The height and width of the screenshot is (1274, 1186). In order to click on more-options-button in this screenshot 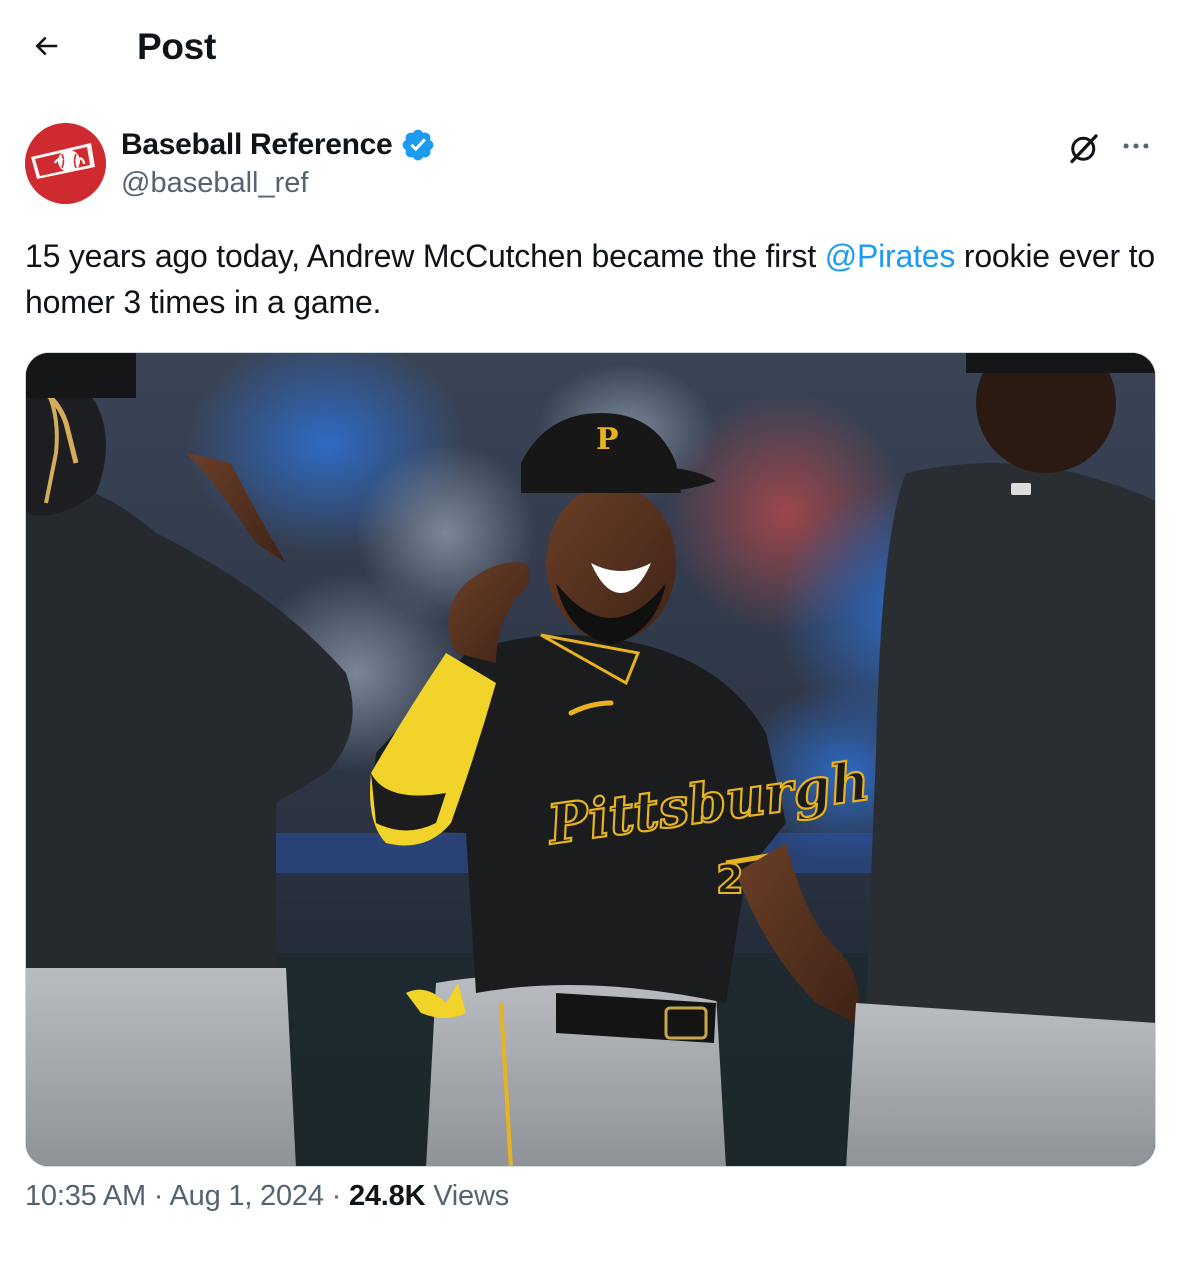, I will do `click(1136, 146)`.